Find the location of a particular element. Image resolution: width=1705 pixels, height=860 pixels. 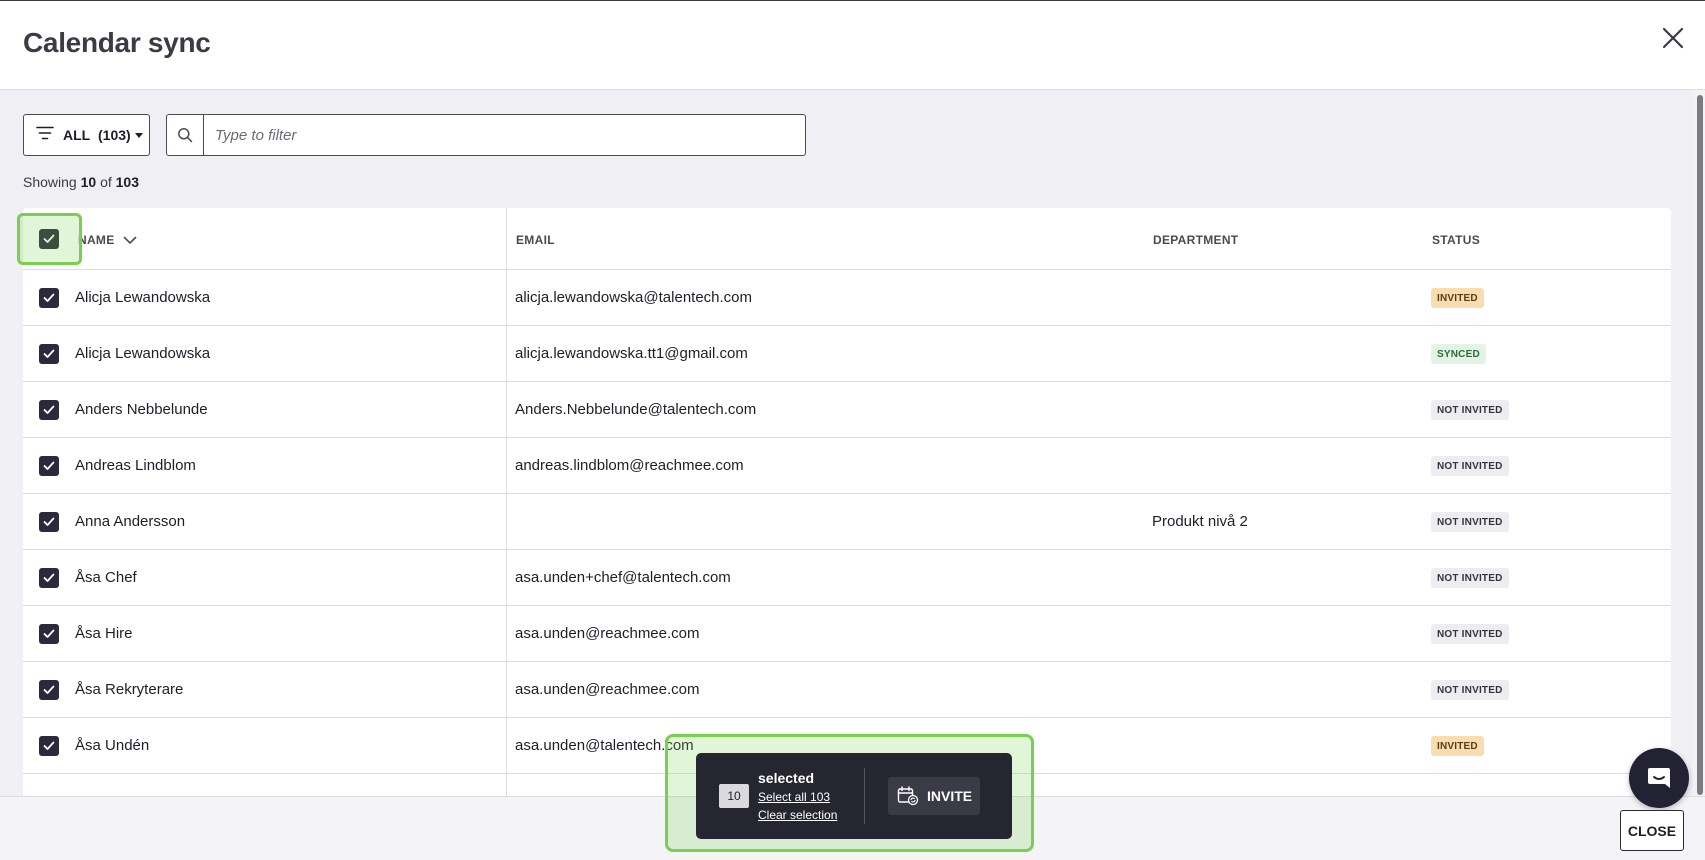

sort-chevron-icon is located at coordinates (129, 240).